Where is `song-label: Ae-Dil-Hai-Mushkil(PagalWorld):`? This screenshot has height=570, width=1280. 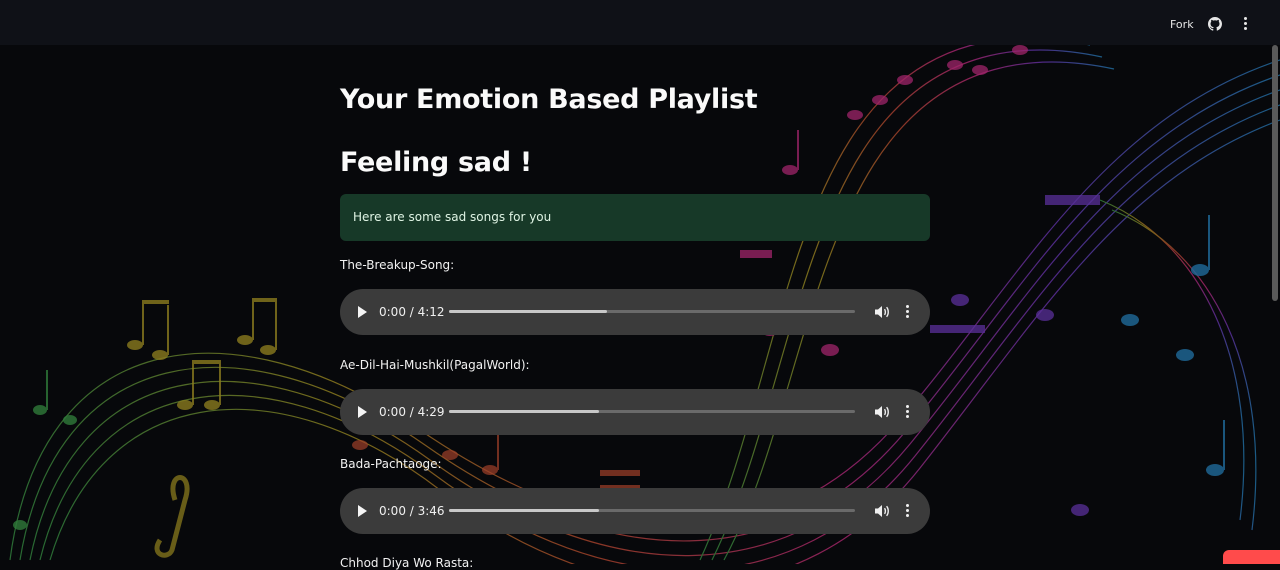 song-label: Ae-Dil-Hai-Mushkil(PagalWorld): is located at coordinates (435, 365).